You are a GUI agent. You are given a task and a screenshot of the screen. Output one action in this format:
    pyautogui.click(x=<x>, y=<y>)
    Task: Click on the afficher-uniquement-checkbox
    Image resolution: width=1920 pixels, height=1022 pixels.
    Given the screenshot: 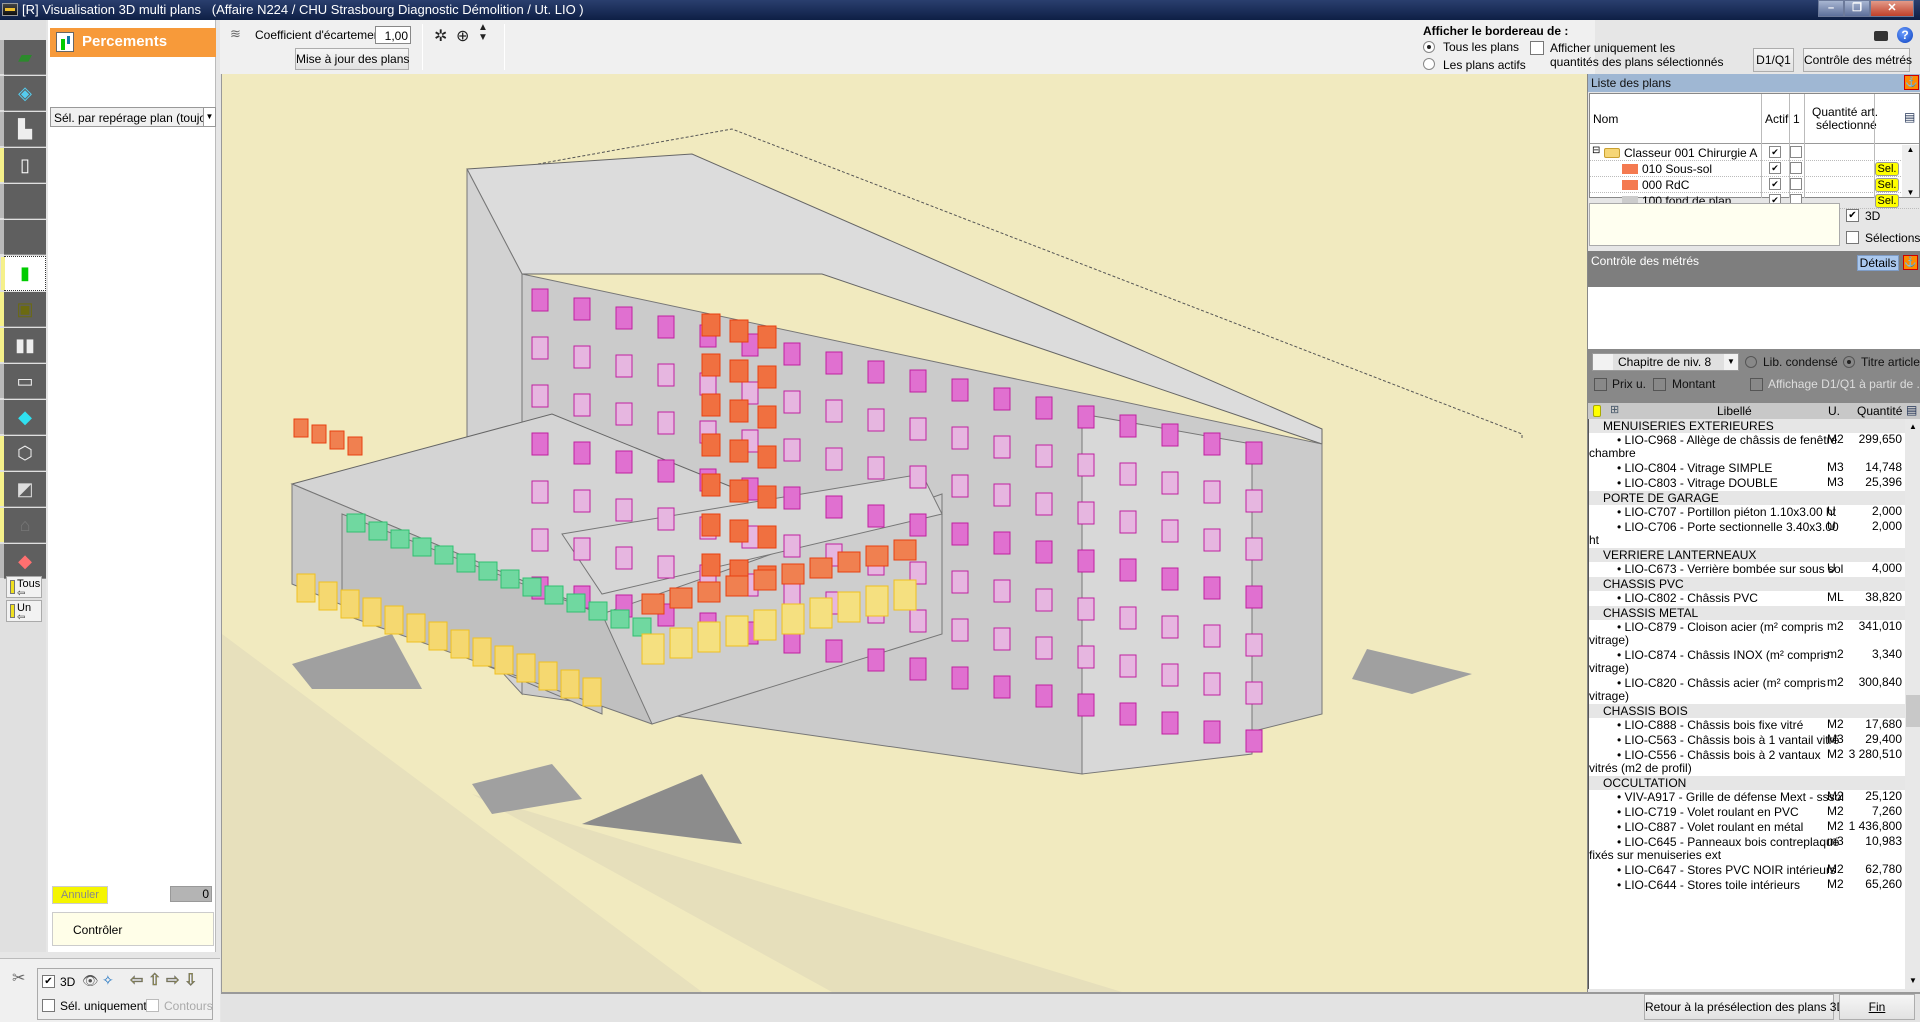 What is the action you would take?
    pyautogui.click(x=1537, y=48)
    